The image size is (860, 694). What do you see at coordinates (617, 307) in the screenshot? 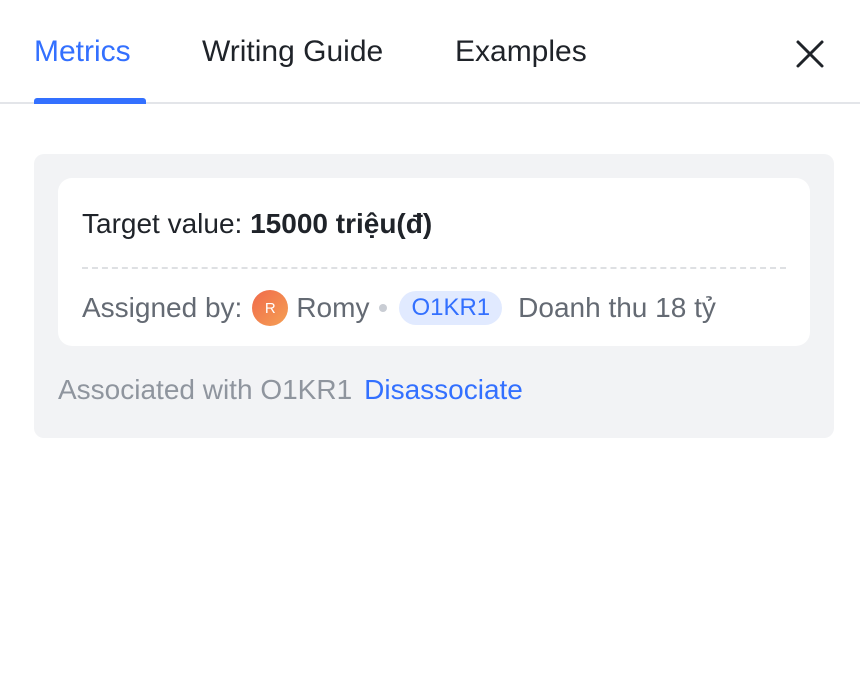
I see `okr-description: Doanh thu 18 tỷ` at bounding box center [617, 307].